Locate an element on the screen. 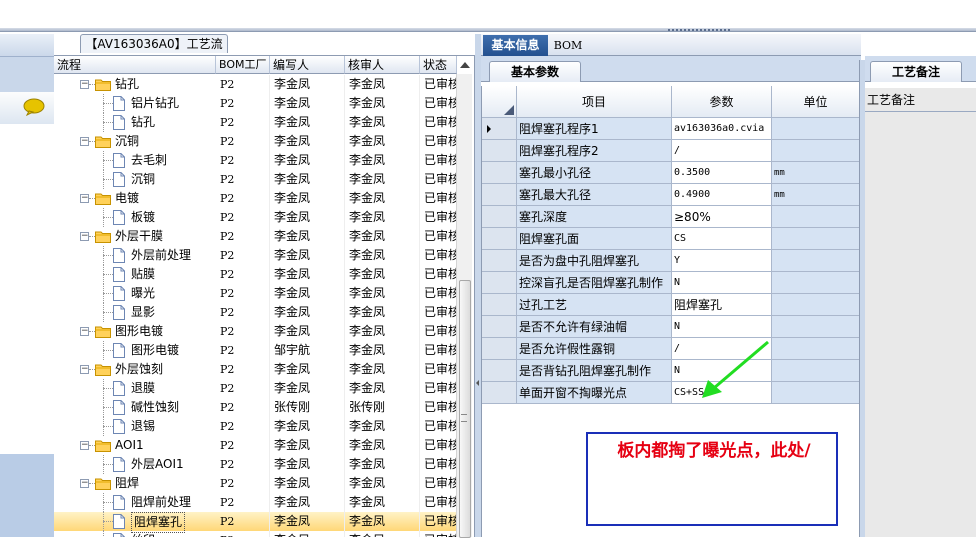 The image size is (976, 538). col-header-bom-factory: BOM工厂 is located at coordinates (243, 65).